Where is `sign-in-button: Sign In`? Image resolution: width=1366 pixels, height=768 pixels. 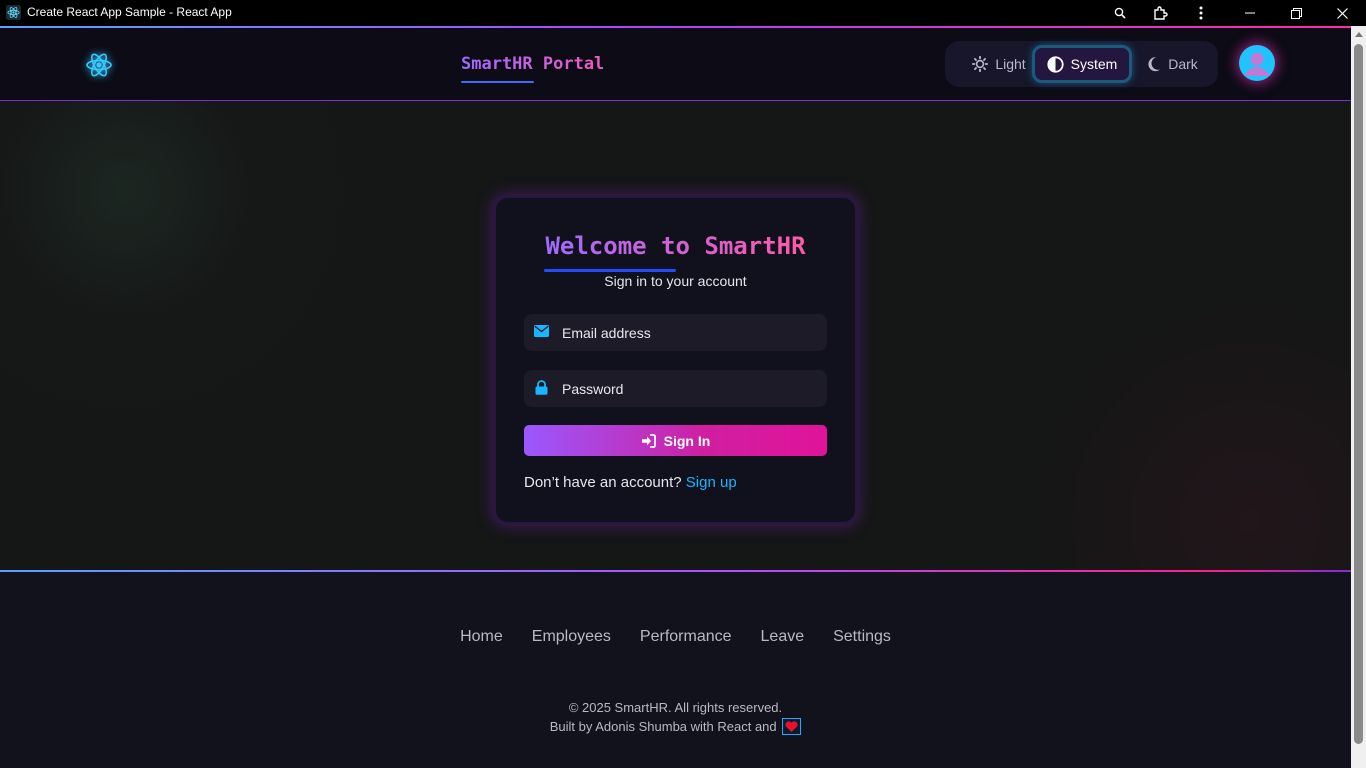
sign-in-button: Sign In is located at coordinates (675, 440).